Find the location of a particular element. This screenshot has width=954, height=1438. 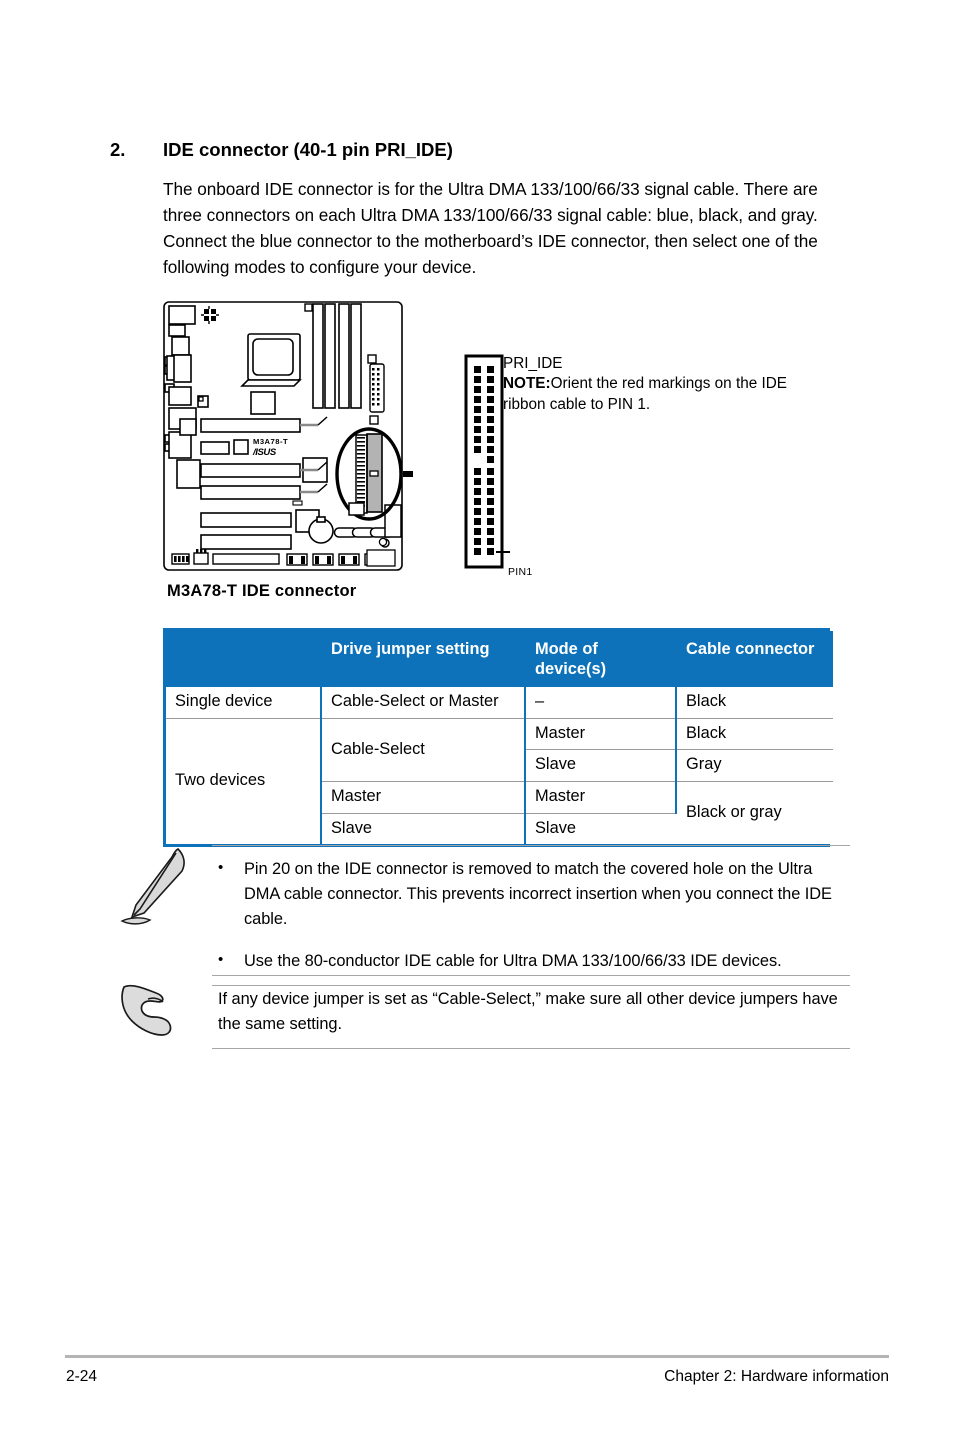

pin1-label: PIN1 is located at coordinates (520, 572).